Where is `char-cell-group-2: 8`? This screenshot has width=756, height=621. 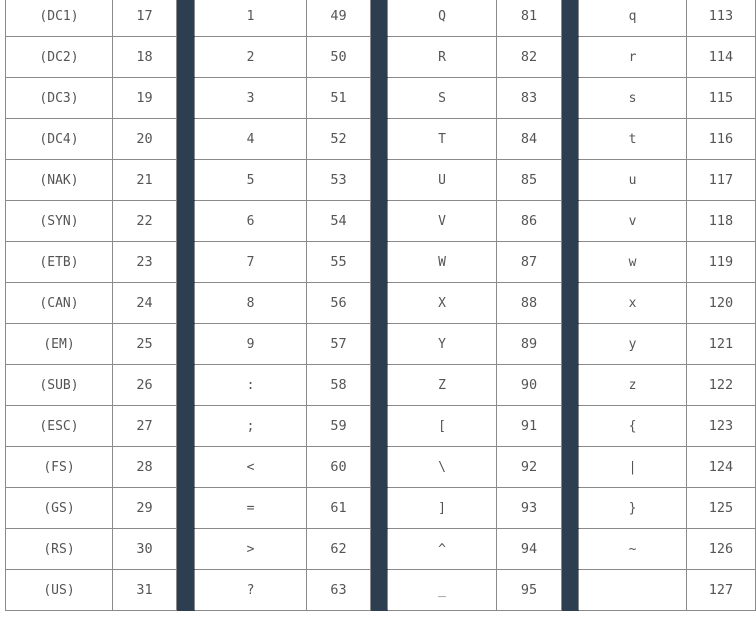
char-cell-group-2: 8 is located at coordinates (250, 303).